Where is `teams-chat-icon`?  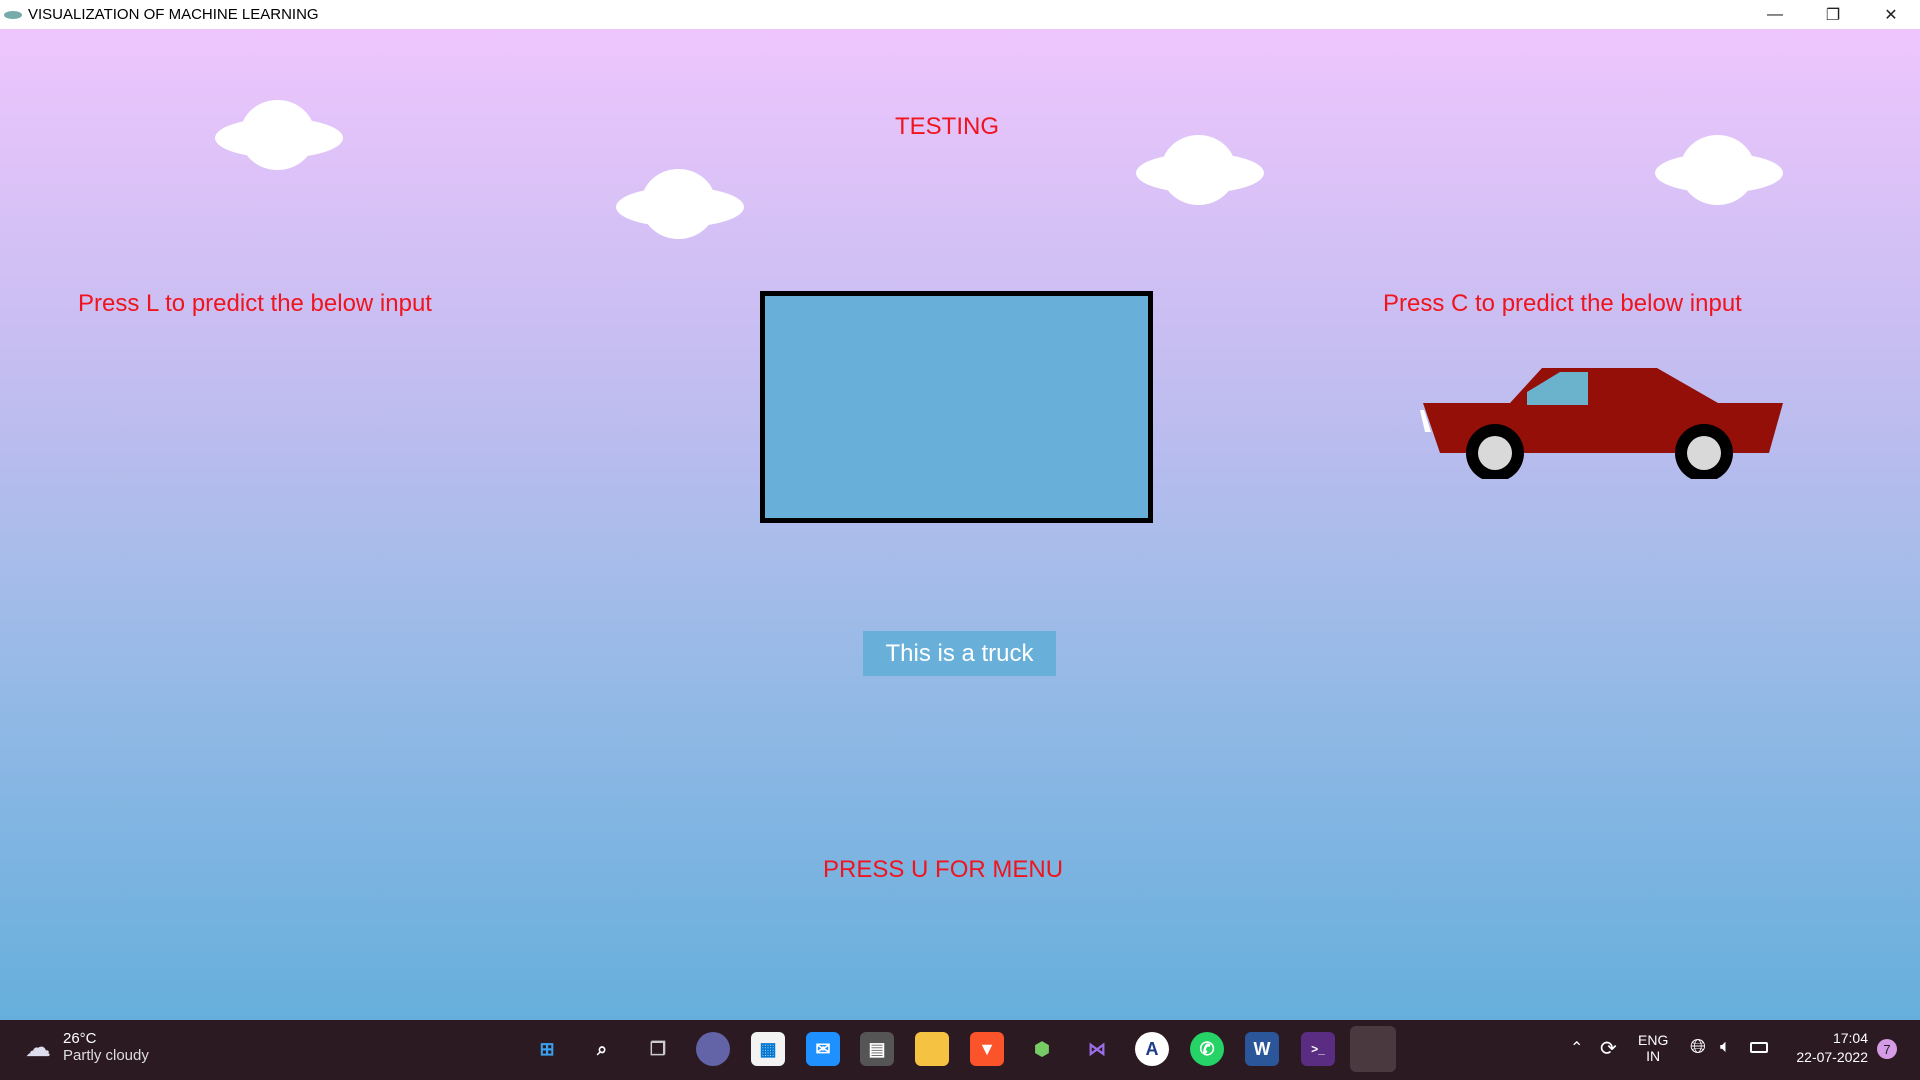
teams-chat-icon is located at coordinates (713, 1049).